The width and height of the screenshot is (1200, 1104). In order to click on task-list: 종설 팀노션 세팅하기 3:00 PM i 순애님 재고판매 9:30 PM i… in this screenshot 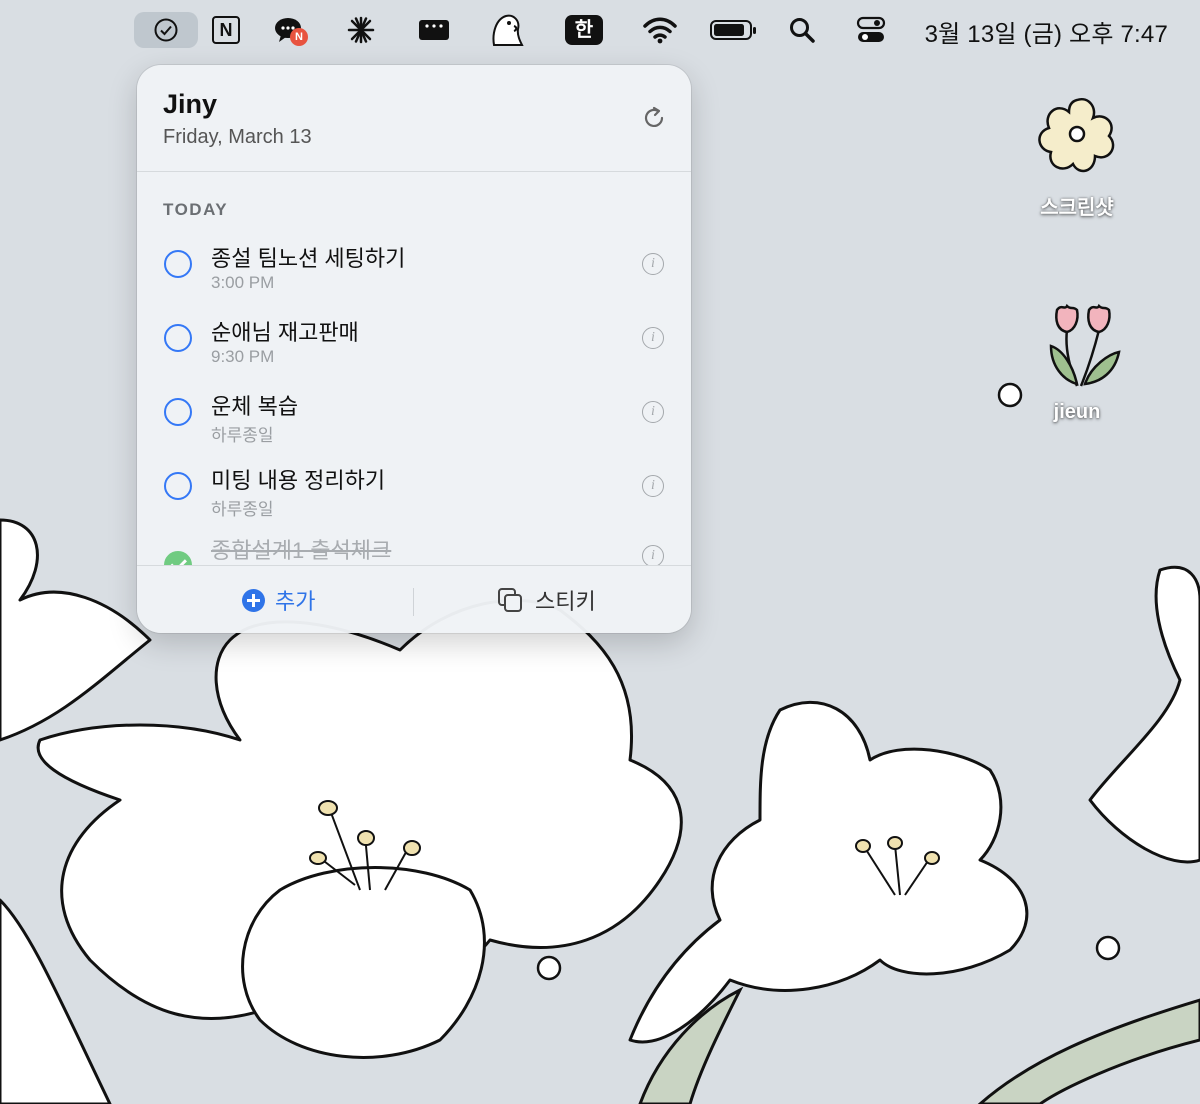, I will do `click(414, 395)`.